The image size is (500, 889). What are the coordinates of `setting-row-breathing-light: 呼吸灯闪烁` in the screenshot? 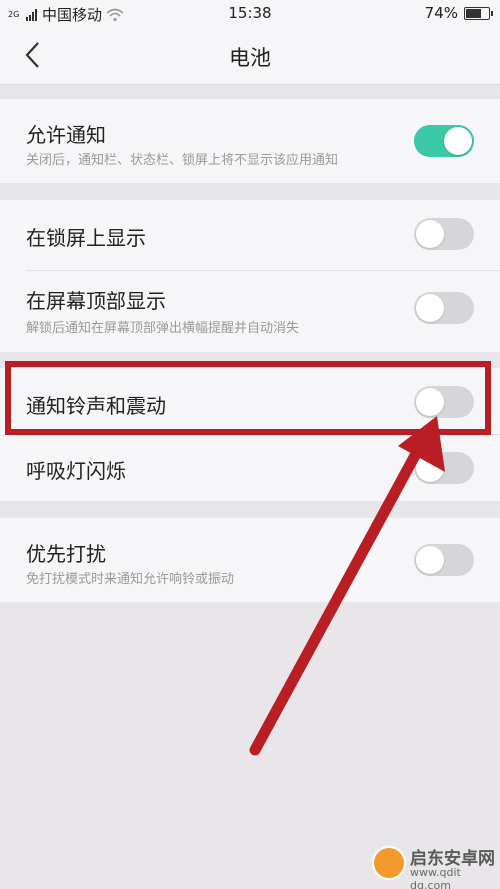 It's located at (250, 468).